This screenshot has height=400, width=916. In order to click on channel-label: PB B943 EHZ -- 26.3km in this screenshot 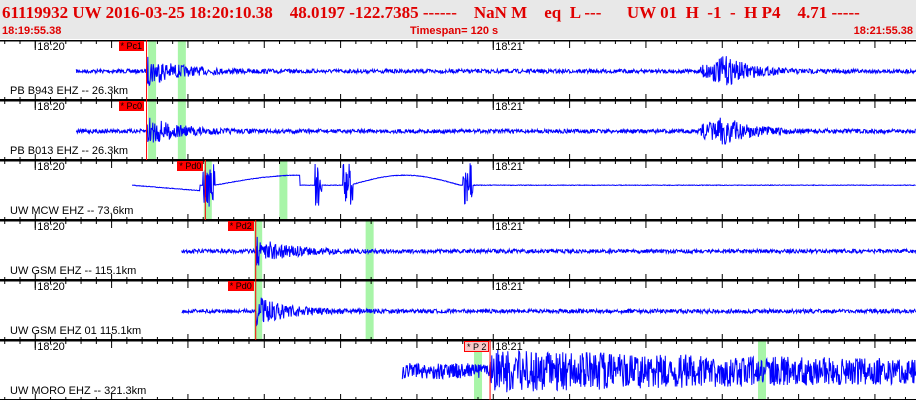, I will do `click(69, 91)`.